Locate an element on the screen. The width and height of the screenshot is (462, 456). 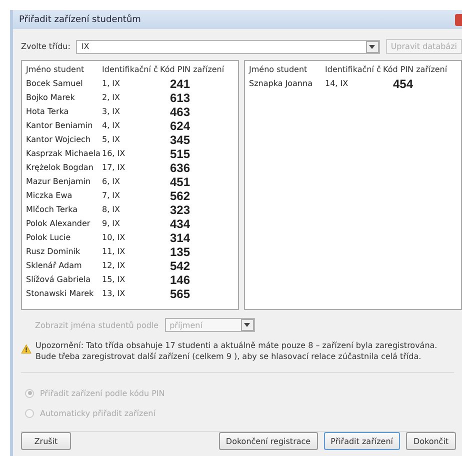
student-name: Kasprzak Michaela is located at coordinates (64, 154).